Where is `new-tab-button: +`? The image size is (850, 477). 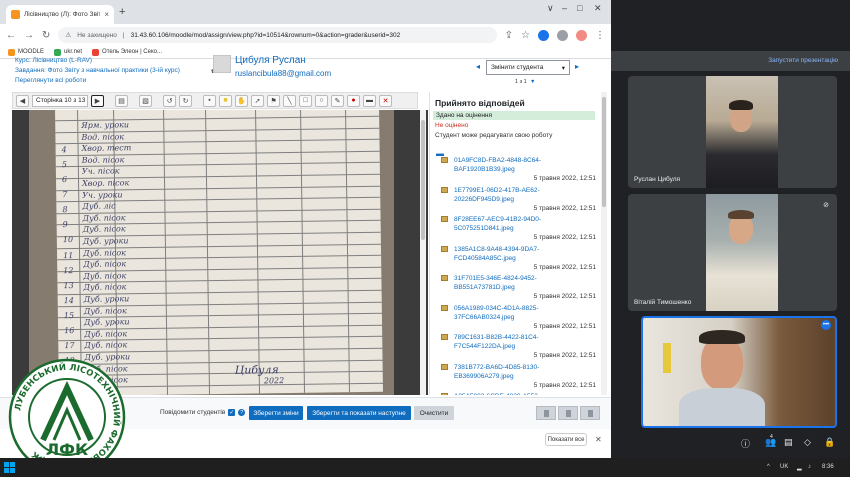 new-tab-button: + is located at coordinates (122, 12).